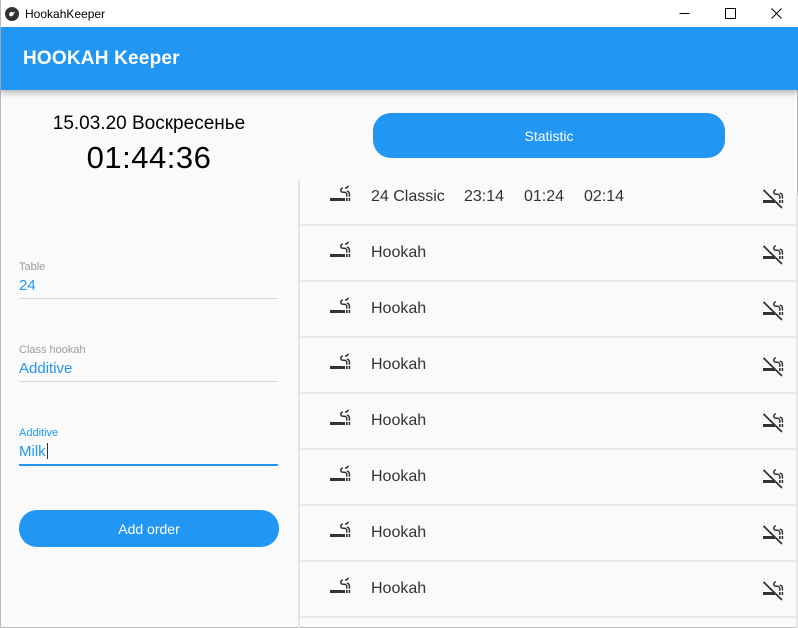  I want to click on minimize-icon, so click(684, 13).